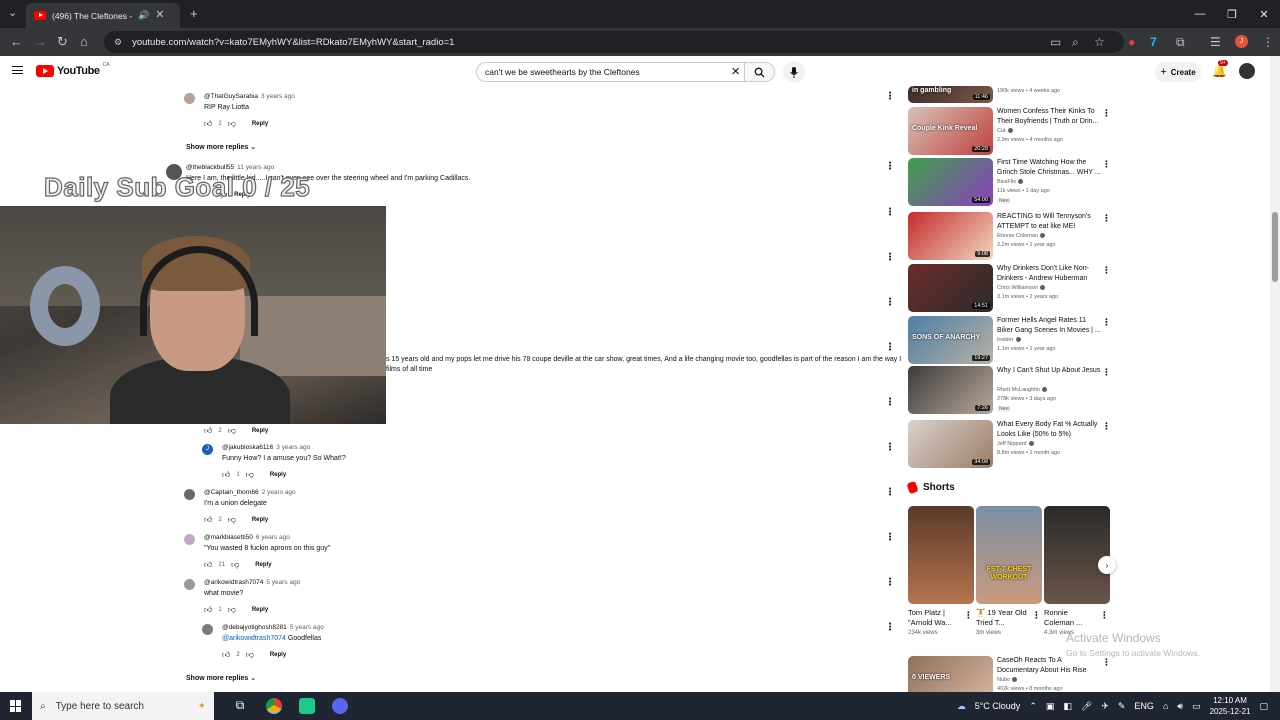 This screenshot has width=1280, height=720. What do you see at coordinates (735, 72) in the screenshot?
I see `clear-search-icon: ✕` at bounding box center [735, 72].